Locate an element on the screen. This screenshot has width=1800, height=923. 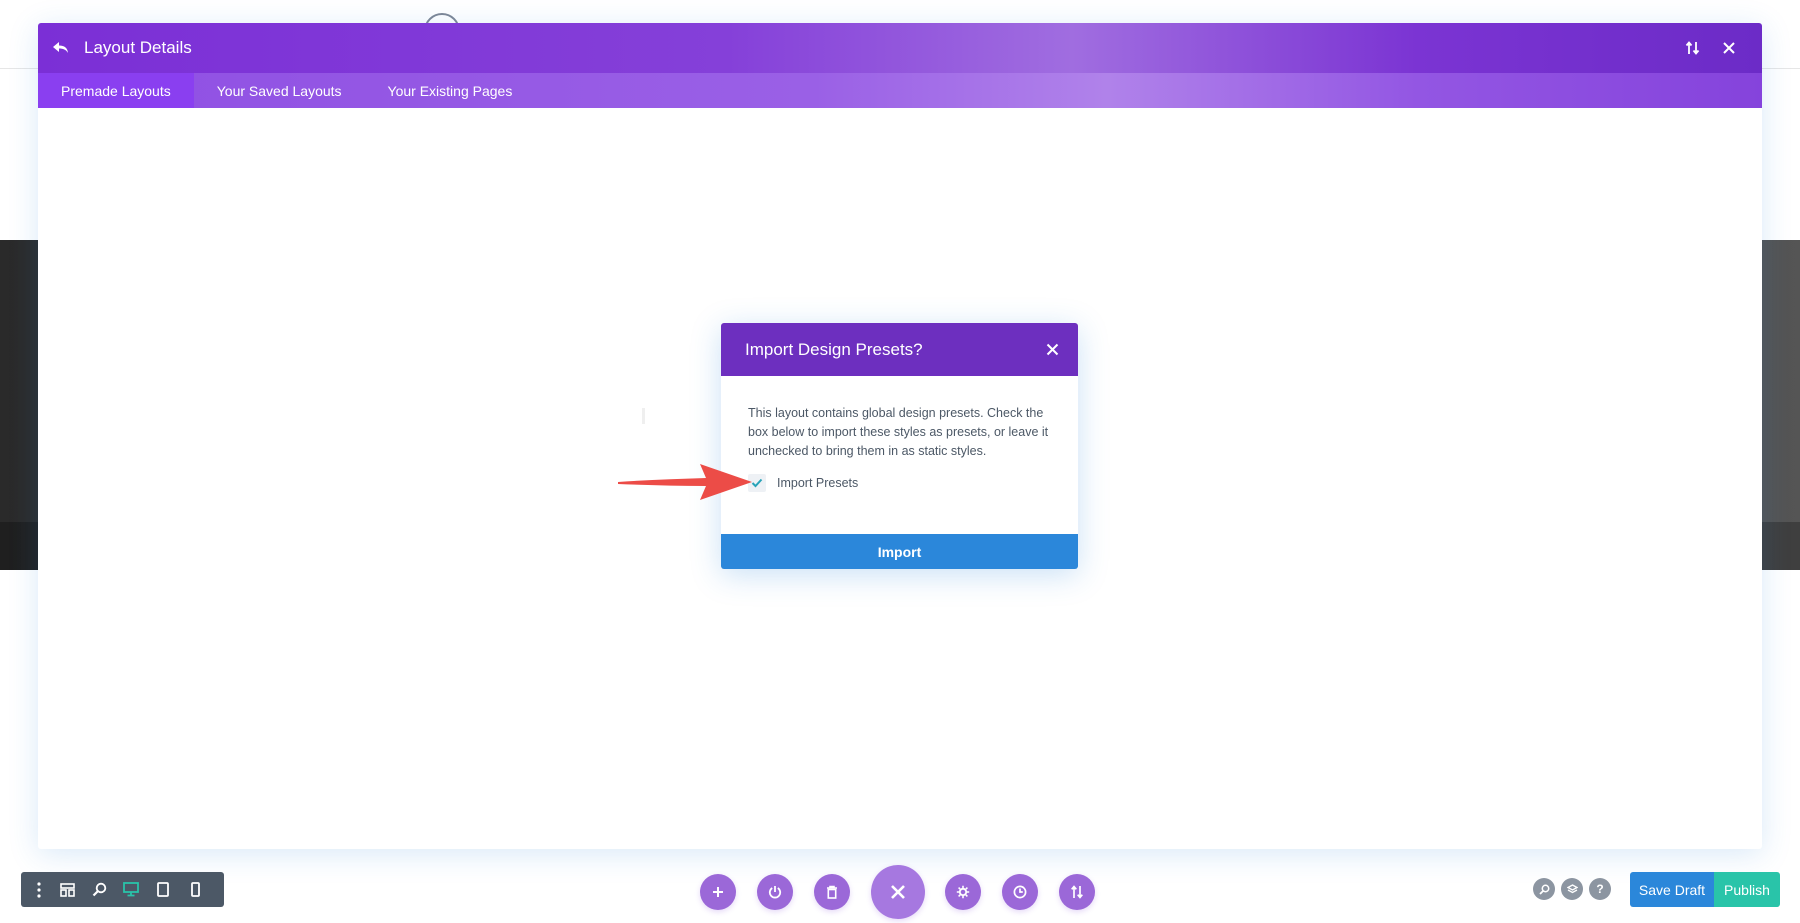
dialog-close-icon is located at coordinates (1052, 350).